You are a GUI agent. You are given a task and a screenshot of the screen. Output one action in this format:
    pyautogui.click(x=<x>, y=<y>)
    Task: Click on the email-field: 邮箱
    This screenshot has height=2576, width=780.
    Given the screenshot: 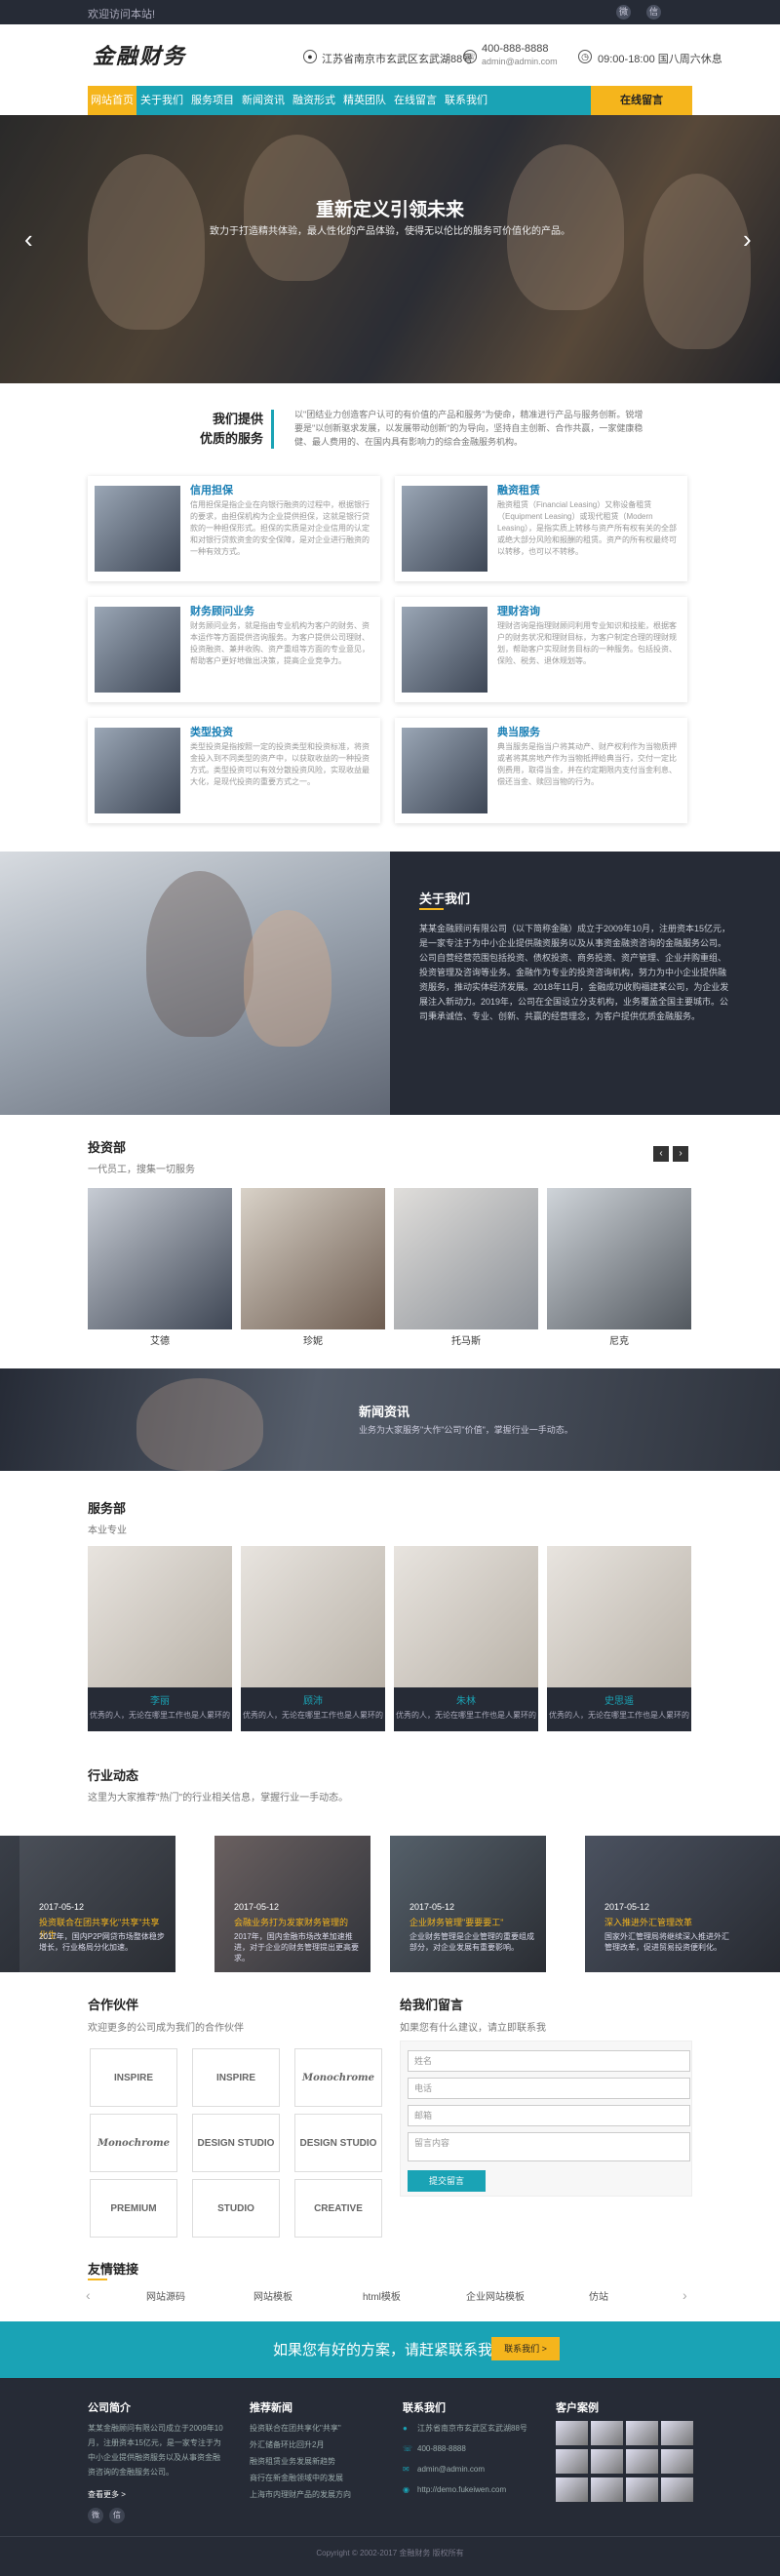 What is the action you would take?
    pyautogui.click(x=549, y=2115)
    